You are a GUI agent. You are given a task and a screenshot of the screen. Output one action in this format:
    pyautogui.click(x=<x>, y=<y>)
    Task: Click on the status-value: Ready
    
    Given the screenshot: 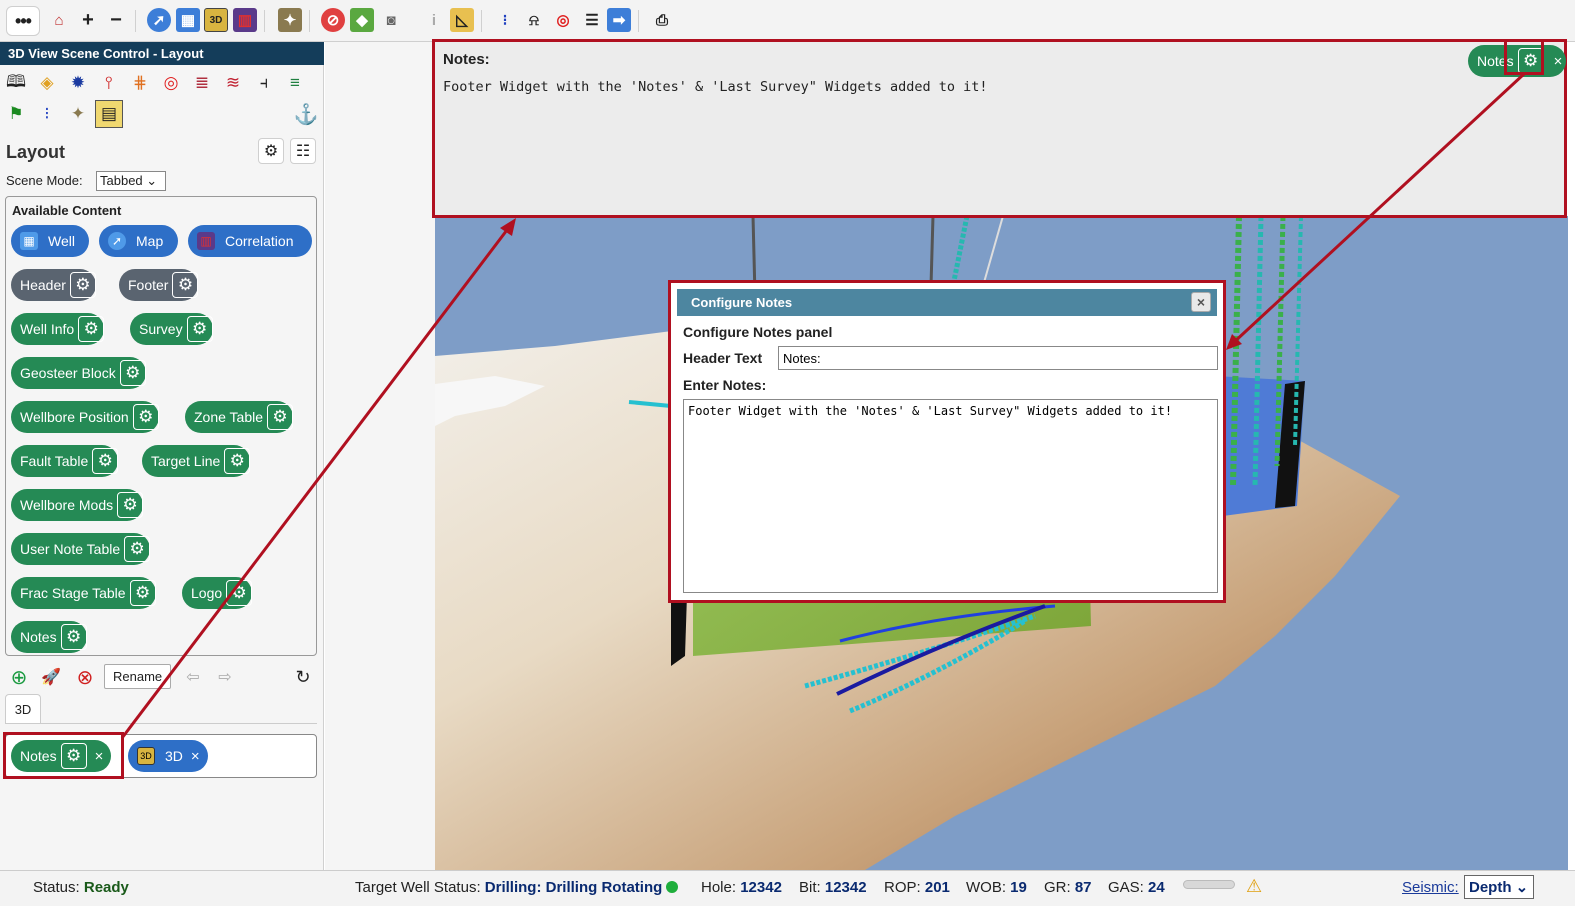 What is the action you would take?
    pyautogui.click(x=106, y=887)
    